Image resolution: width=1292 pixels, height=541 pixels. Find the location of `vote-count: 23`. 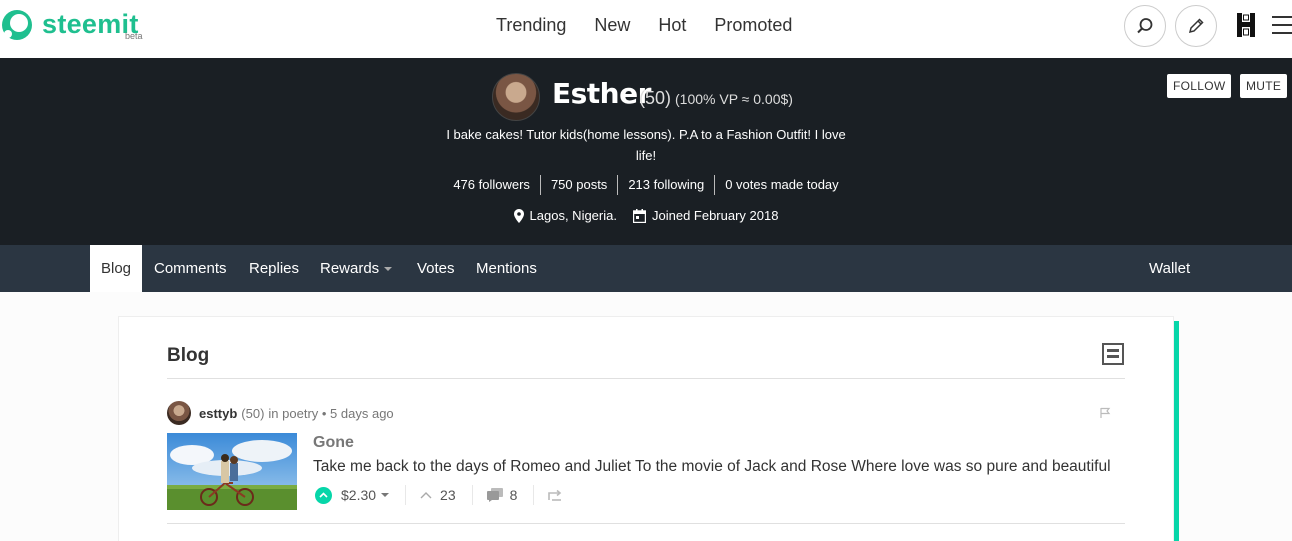

vote-count: 23 is located at coordinates (448, 495).